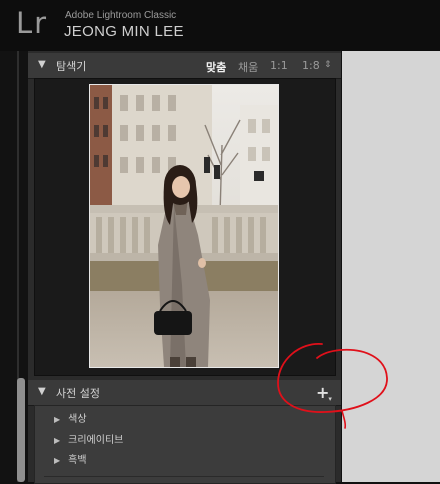 The width and height of the screenshot is (440, 484). What do you see at coordinates (77, 419) in the screenshot?
I see `preset-group-label: 색상` at bounding box center [77, 419].